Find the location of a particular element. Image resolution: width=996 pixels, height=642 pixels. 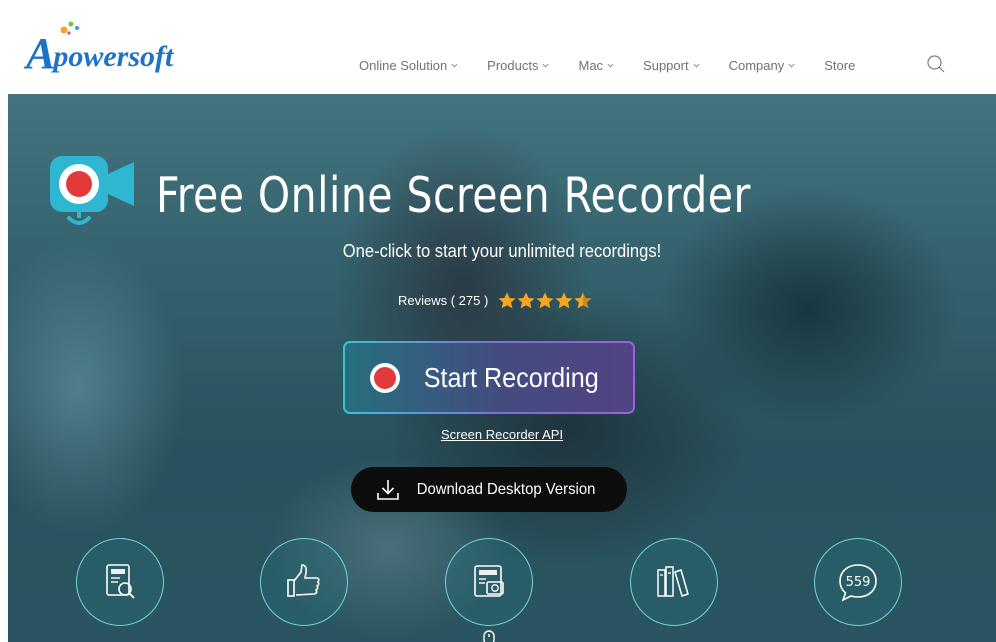

apowersoft-logo: A powersoft is located at coordinates (100, 49).